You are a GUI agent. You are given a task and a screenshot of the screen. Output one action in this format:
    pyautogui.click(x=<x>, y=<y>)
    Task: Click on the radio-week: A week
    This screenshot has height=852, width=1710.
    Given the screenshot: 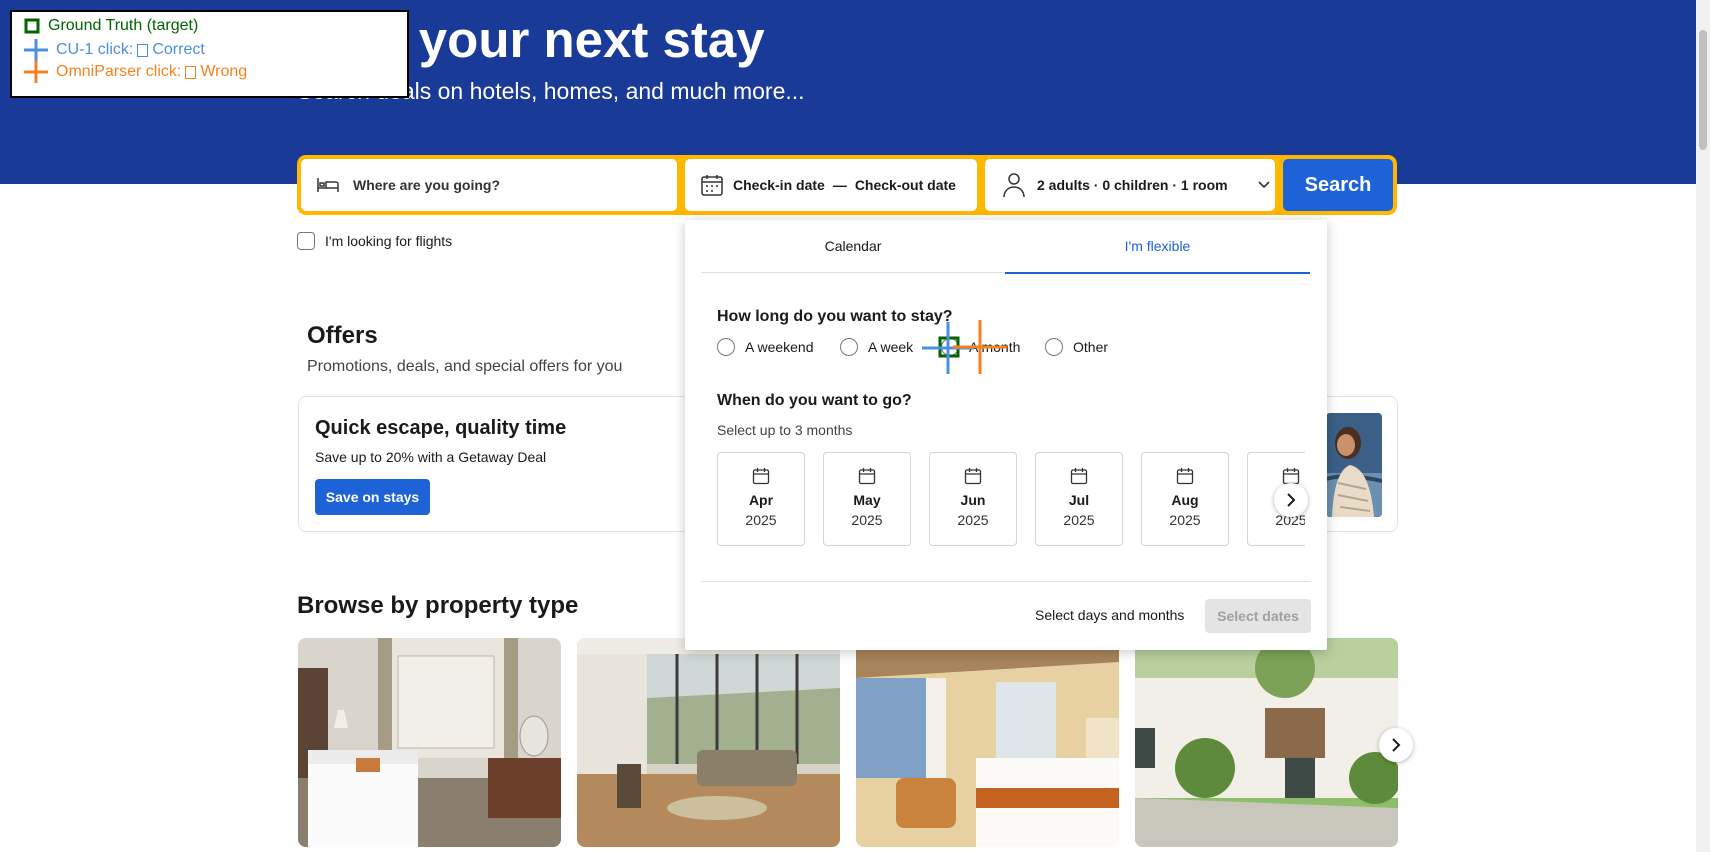 What is the action you would take?
    pyautogui.click(x=876, y=347)
    